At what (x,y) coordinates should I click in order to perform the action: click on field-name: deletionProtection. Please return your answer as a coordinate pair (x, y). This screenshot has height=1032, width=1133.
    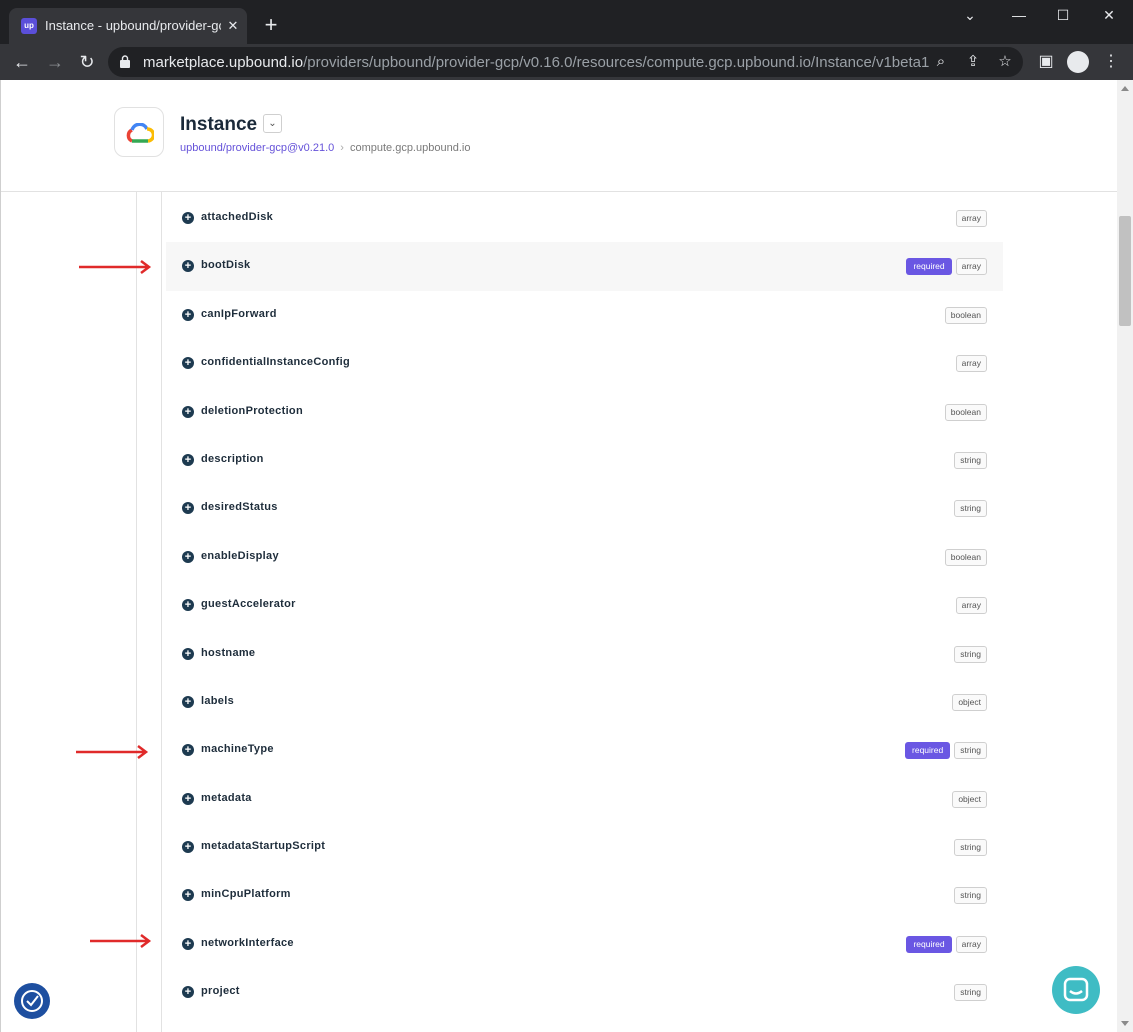
    Looking at the image, I should click on (252, 411).